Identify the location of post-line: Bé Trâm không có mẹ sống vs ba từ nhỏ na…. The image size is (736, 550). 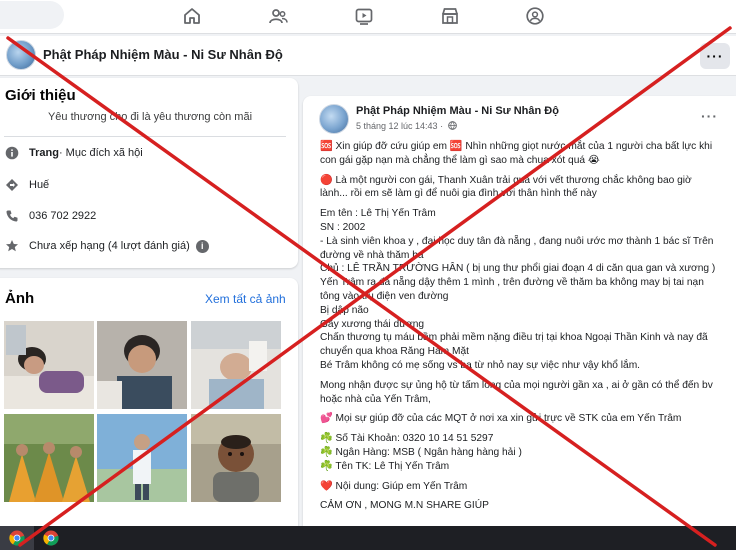
(480, 365).